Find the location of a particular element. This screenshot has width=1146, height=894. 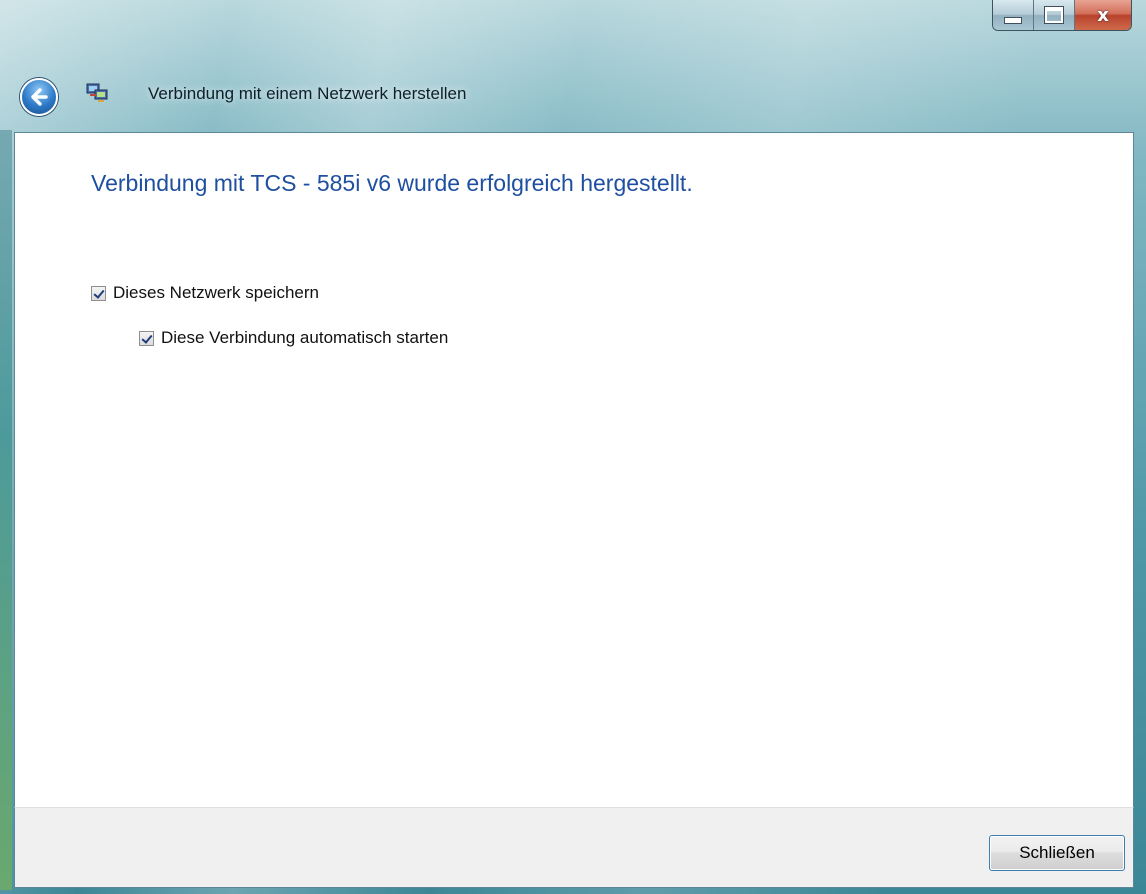

auto-connect-checkbox is located at coordinates (146, 338).